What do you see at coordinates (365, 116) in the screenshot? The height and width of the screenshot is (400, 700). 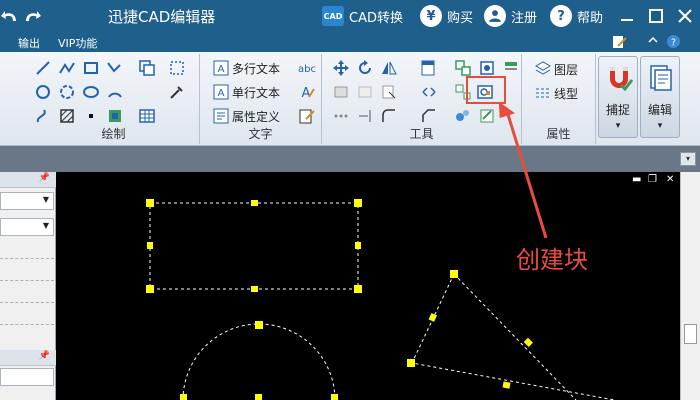 I see `extend-icon` at bounding box center [365, 116].